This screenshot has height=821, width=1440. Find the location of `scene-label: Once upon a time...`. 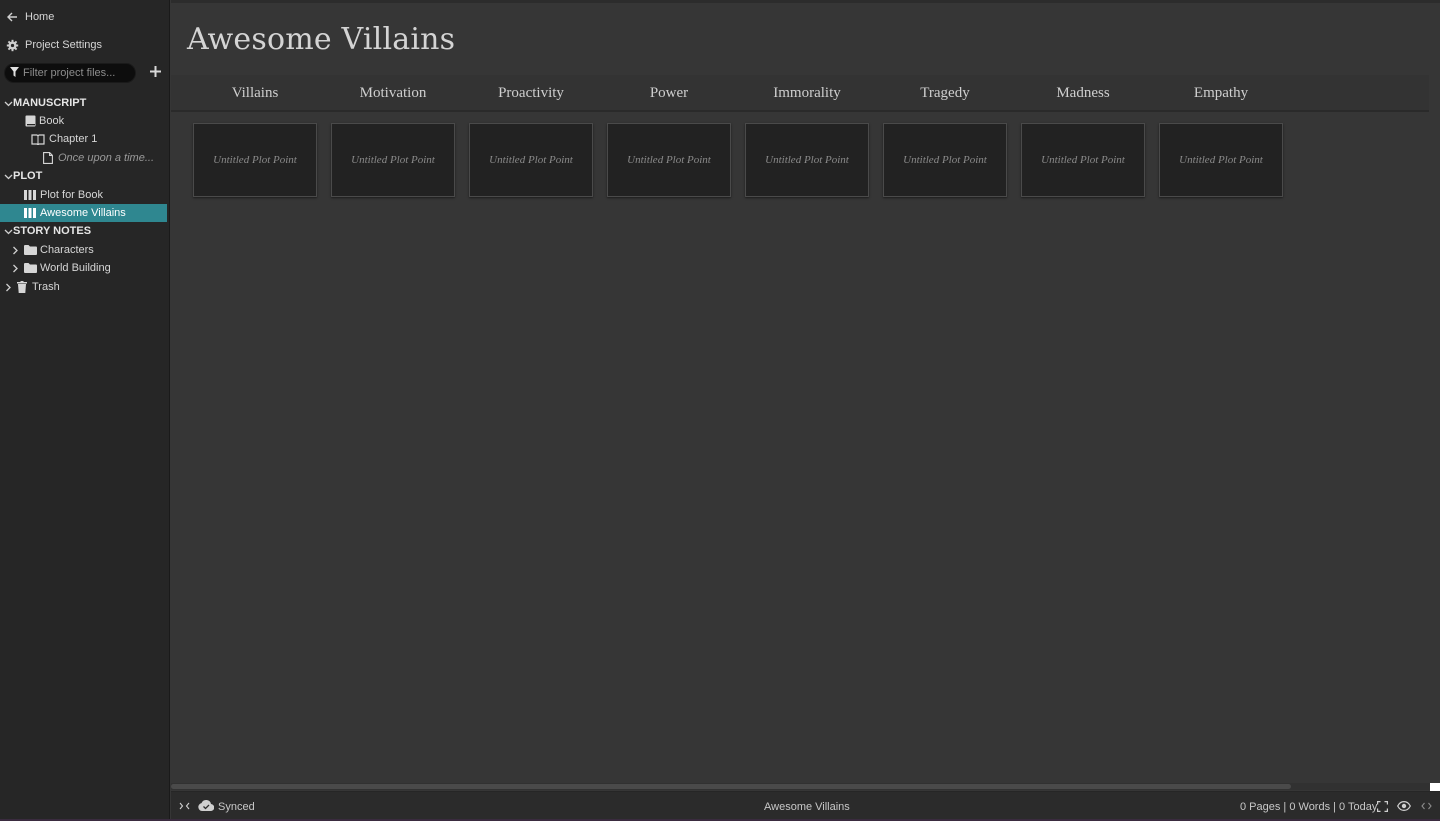

scene-label: Once upon a time... is located at coordinates (106, 158).